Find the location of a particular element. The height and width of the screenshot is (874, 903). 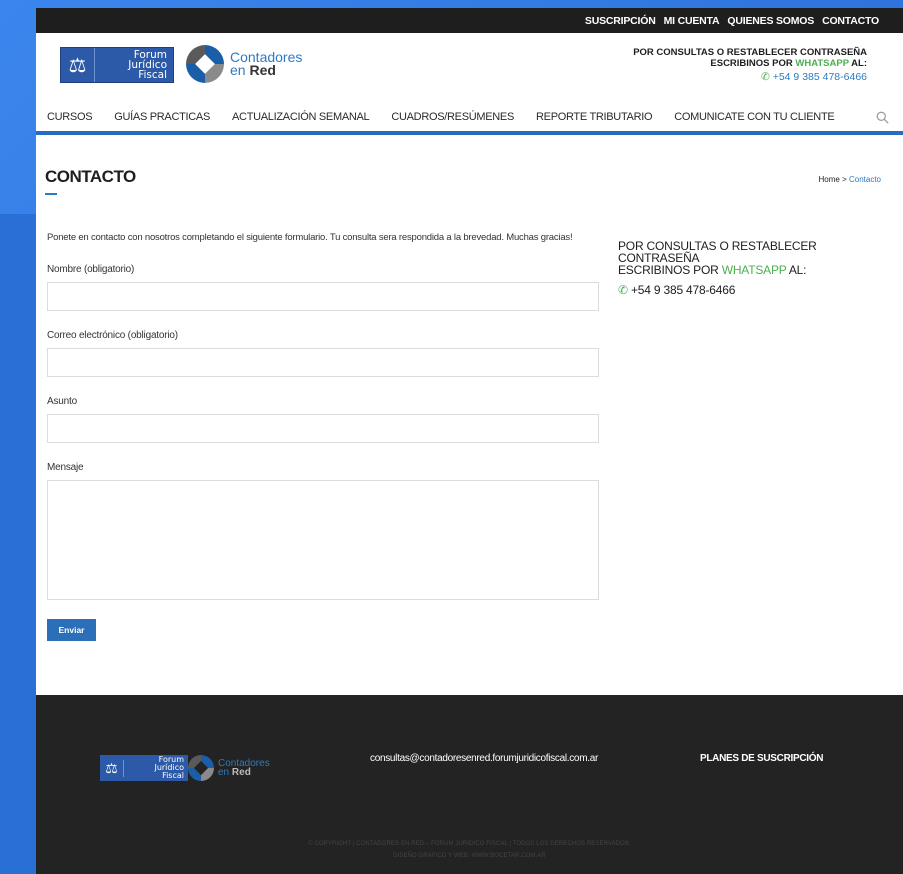

title-underline is located at coordinates (51, 194).